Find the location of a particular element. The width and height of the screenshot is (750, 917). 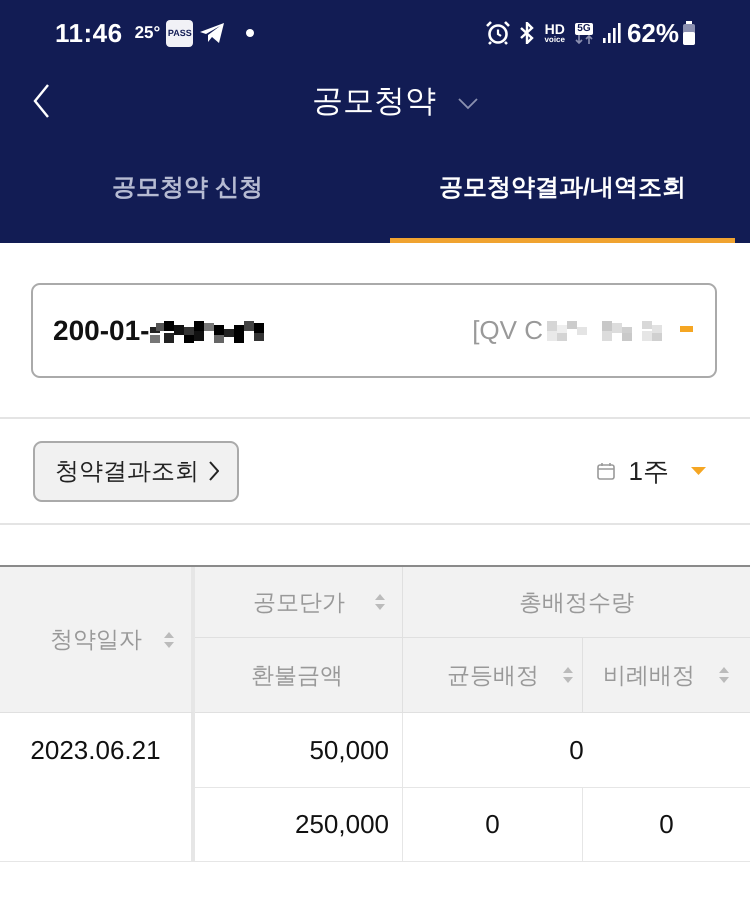

tab: 공모청약결과/내역조회 is located at coordinates (562, 189).